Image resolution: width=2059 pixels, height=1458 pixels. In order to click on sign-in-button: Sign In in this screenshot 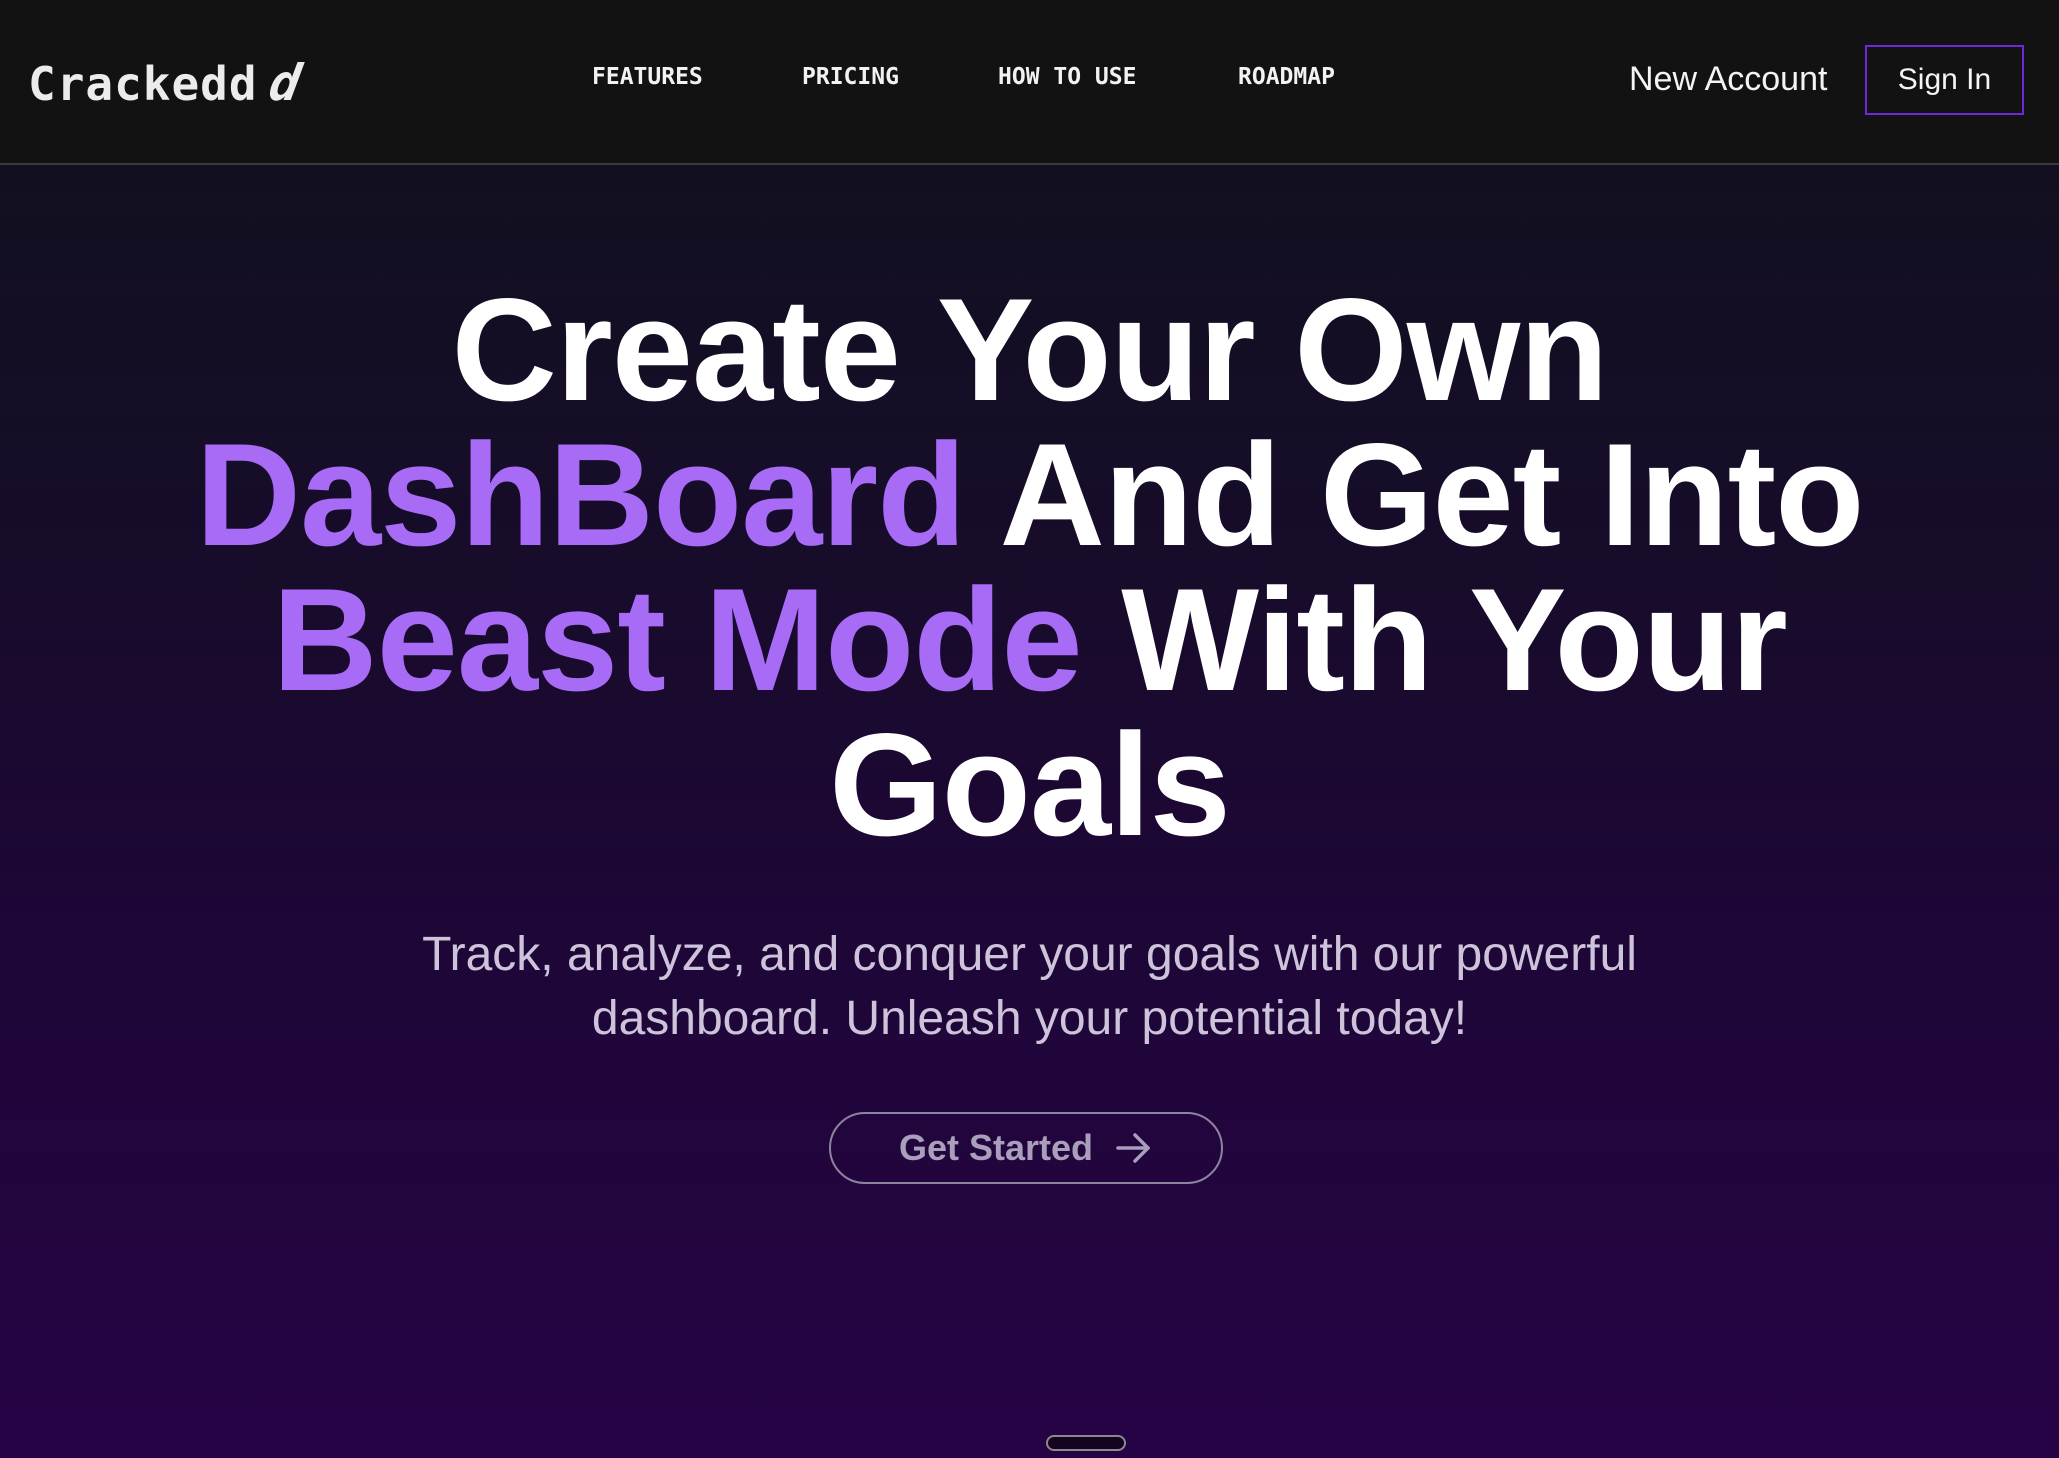, I will do `click(1944, 80)`.